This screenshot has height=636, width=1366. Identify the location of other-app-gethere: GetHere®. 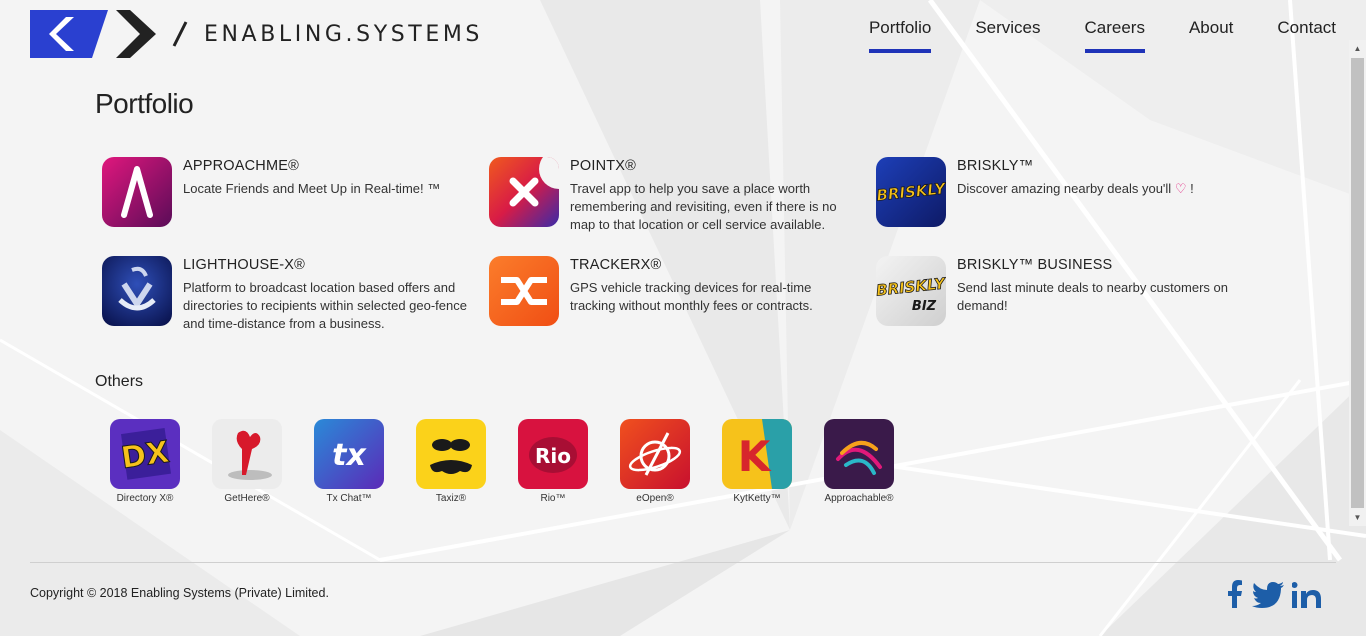
(247, 461).